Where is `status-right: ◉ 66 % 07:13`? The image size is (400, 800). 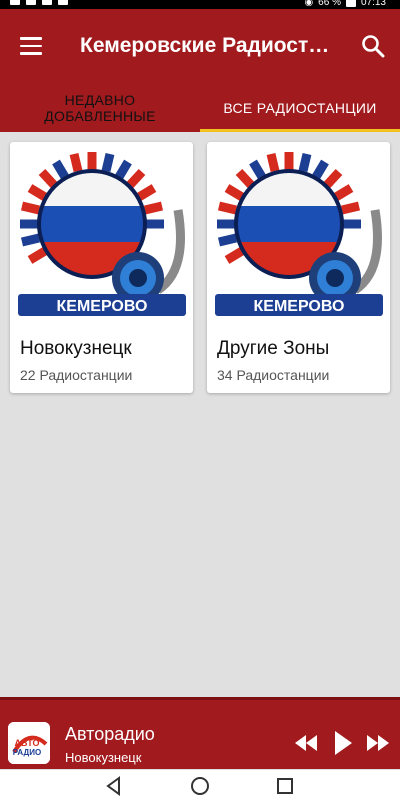
status-right: ◉ 66 % 07:13 is located at coordinates (345, 4).